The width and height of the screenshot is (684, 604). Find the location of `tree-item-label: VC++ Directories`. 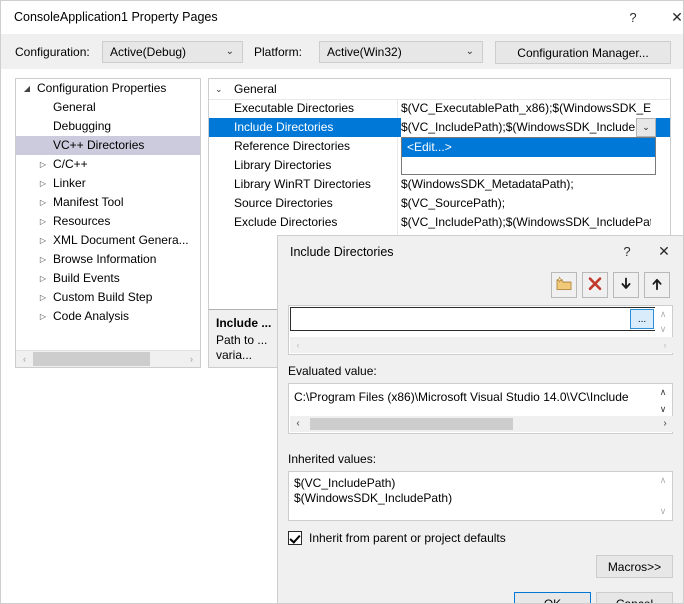

tree-item-label: VC++ Directories is located at coordinates (99, 145).